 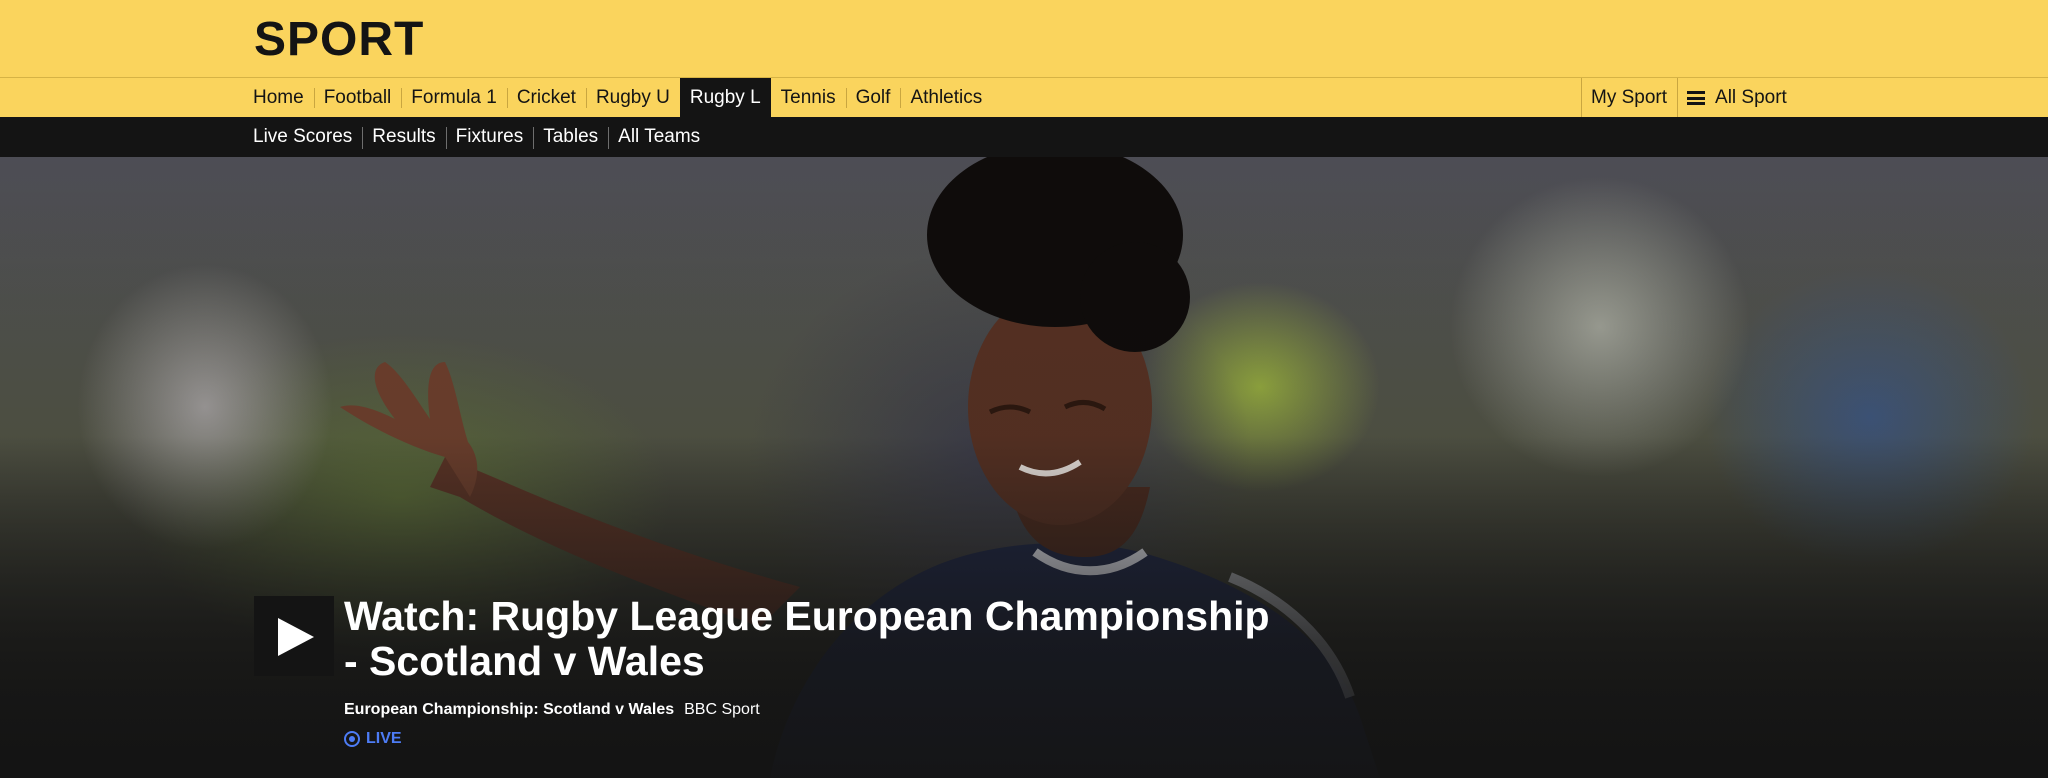 What do you see at coordinates (1629, 98) in the screenshot?
I see `my-sport-link: My Sport` at bounding box center [1629, 98].